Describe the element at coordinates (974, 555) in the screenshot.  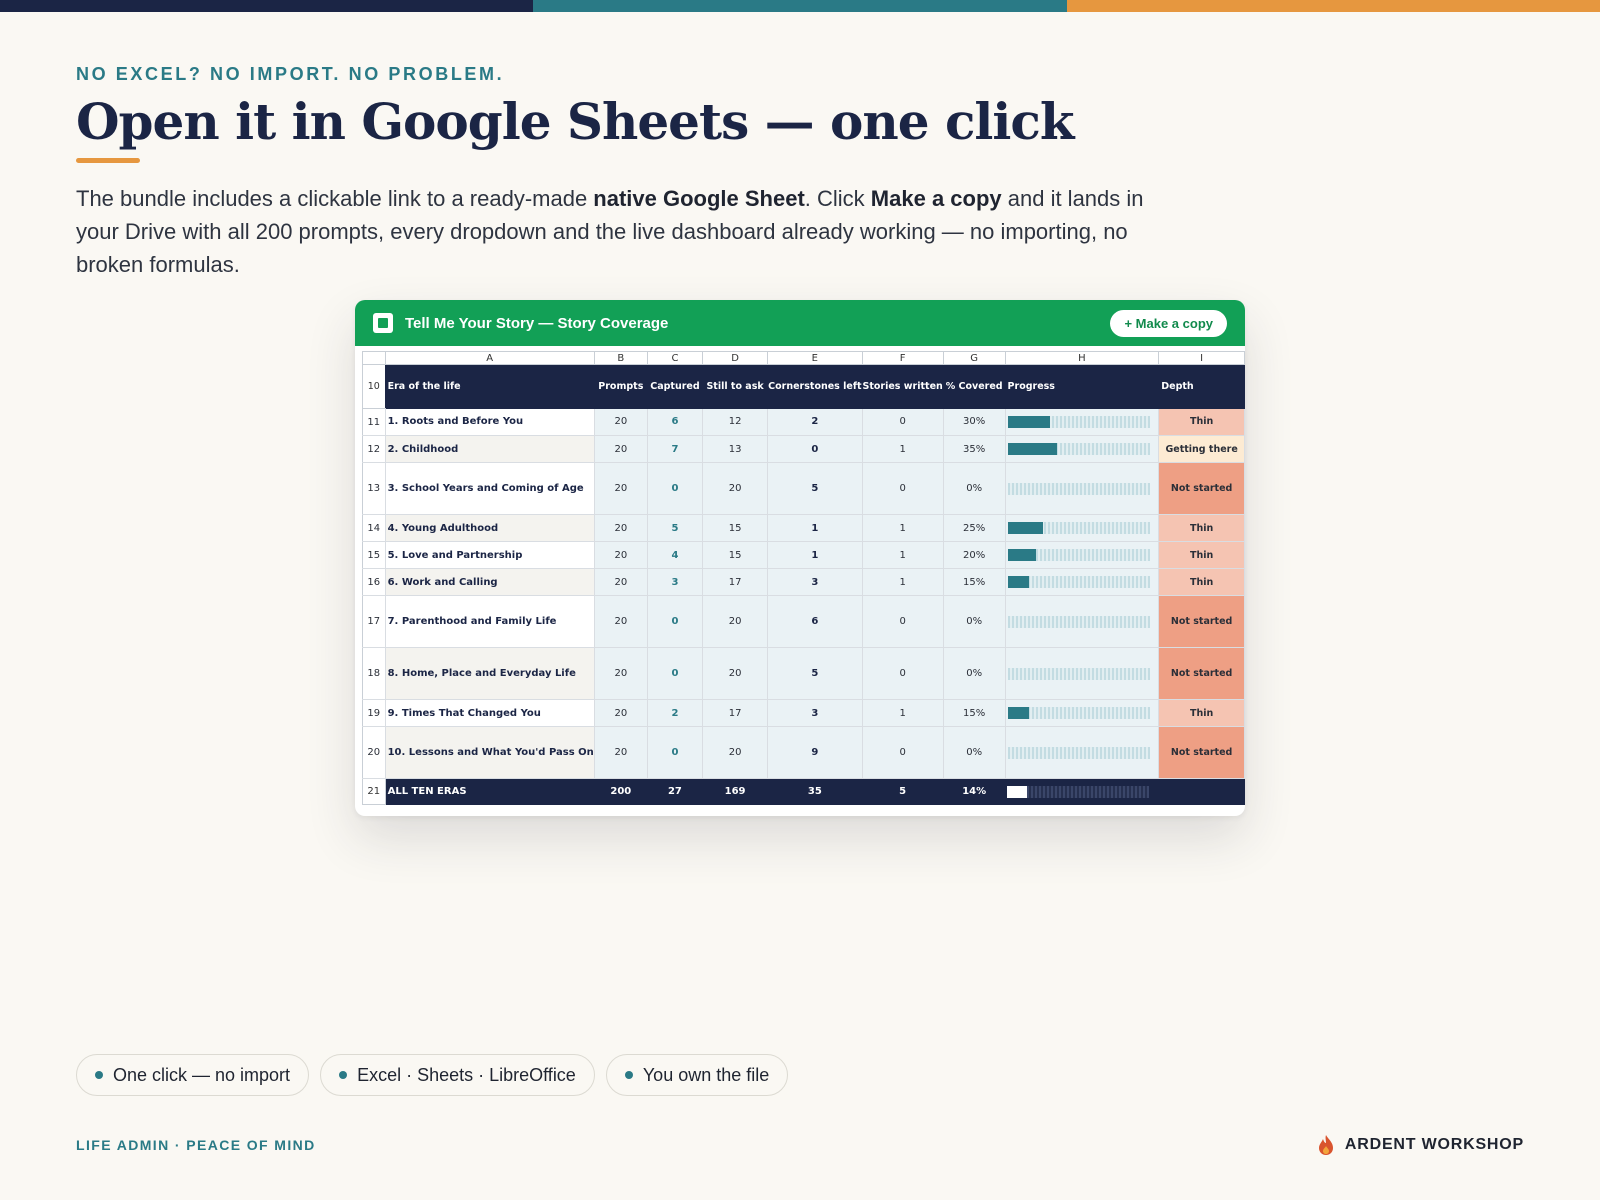
I see `percent-covered-cell: 20%` at that location.